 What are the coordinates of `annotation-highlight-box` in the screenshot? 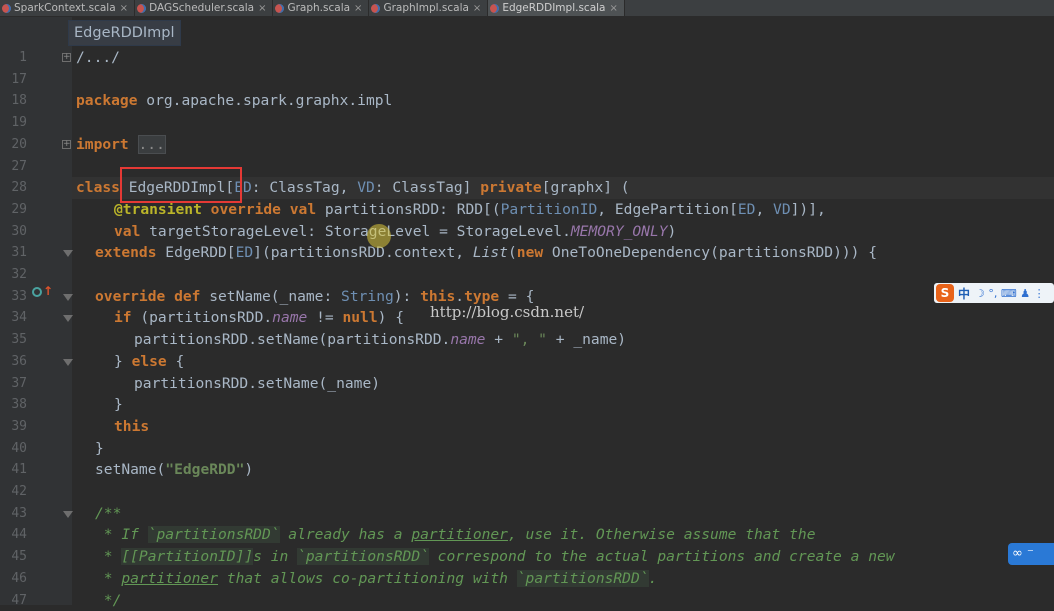 It's located at (181, 185).